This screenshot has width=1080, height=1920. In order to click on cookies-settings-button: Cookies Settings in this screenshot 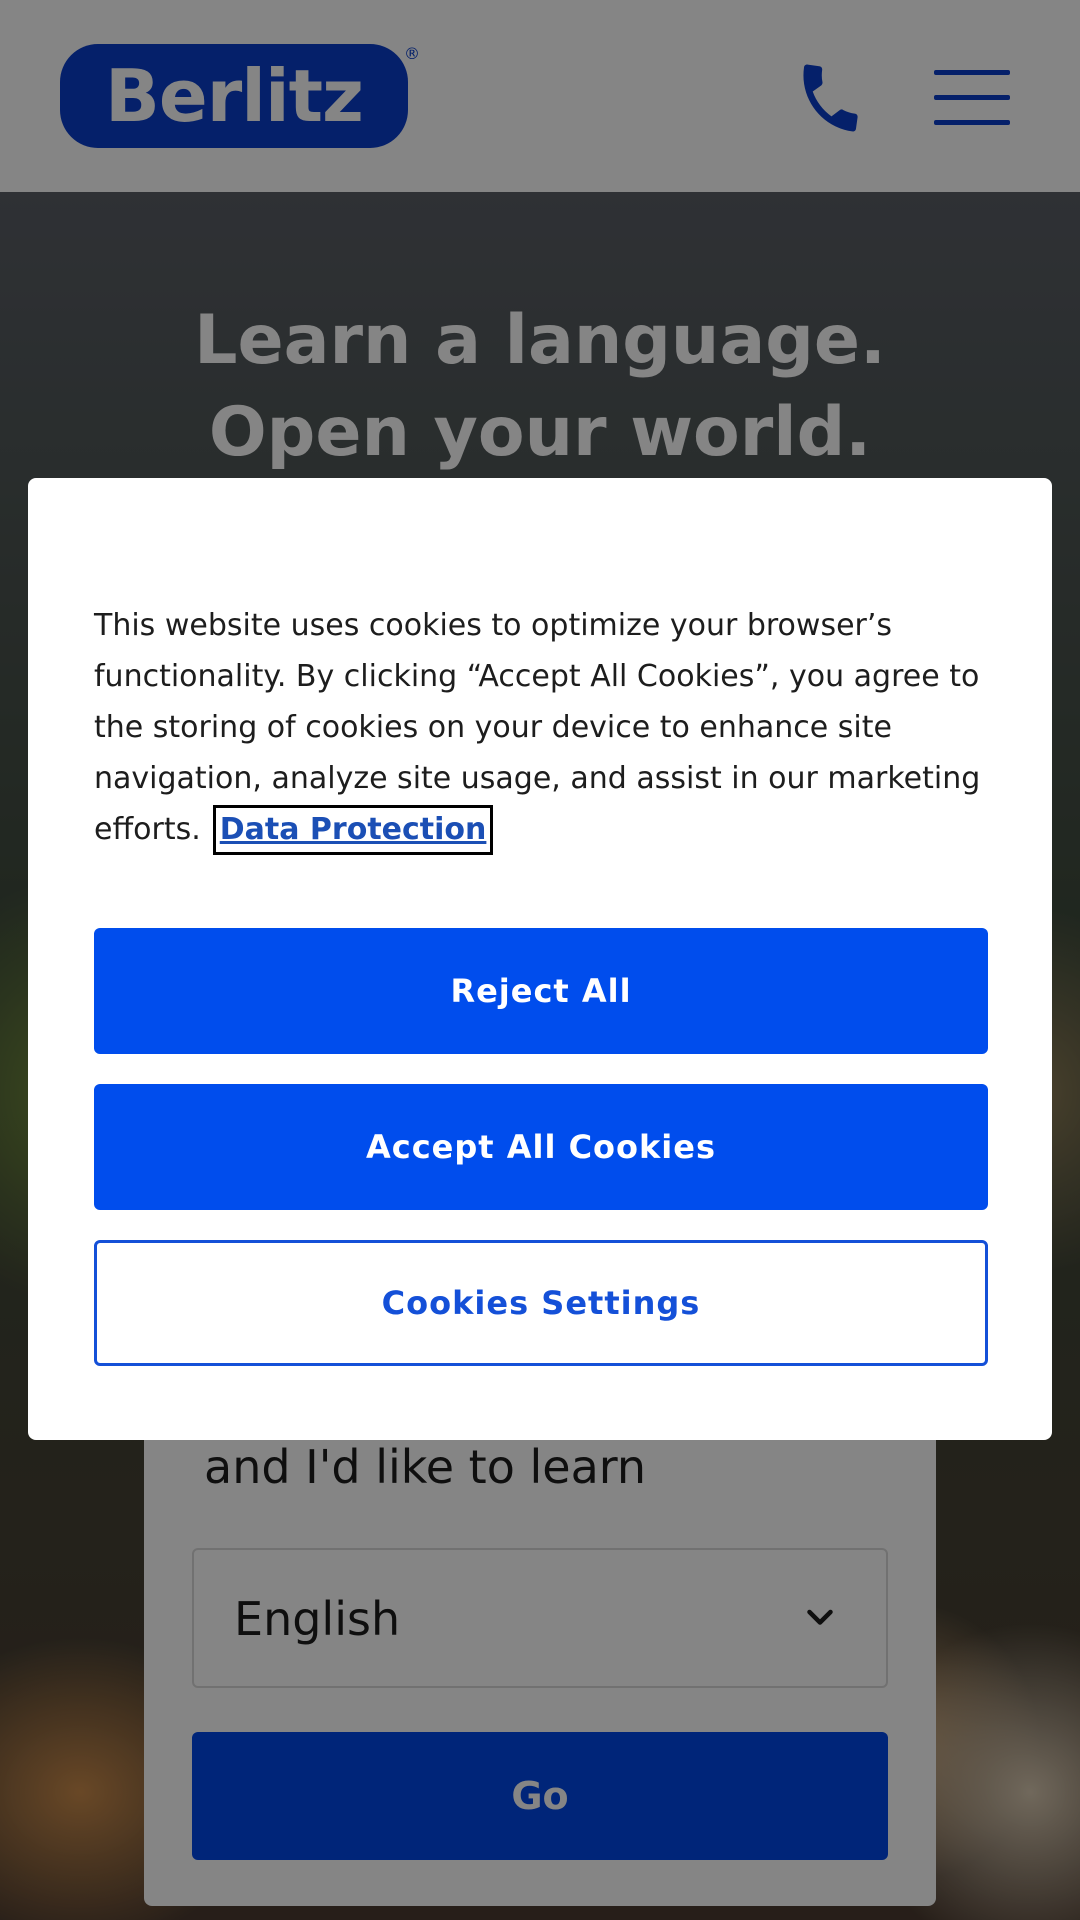, I will do `click(541, 1303)`.